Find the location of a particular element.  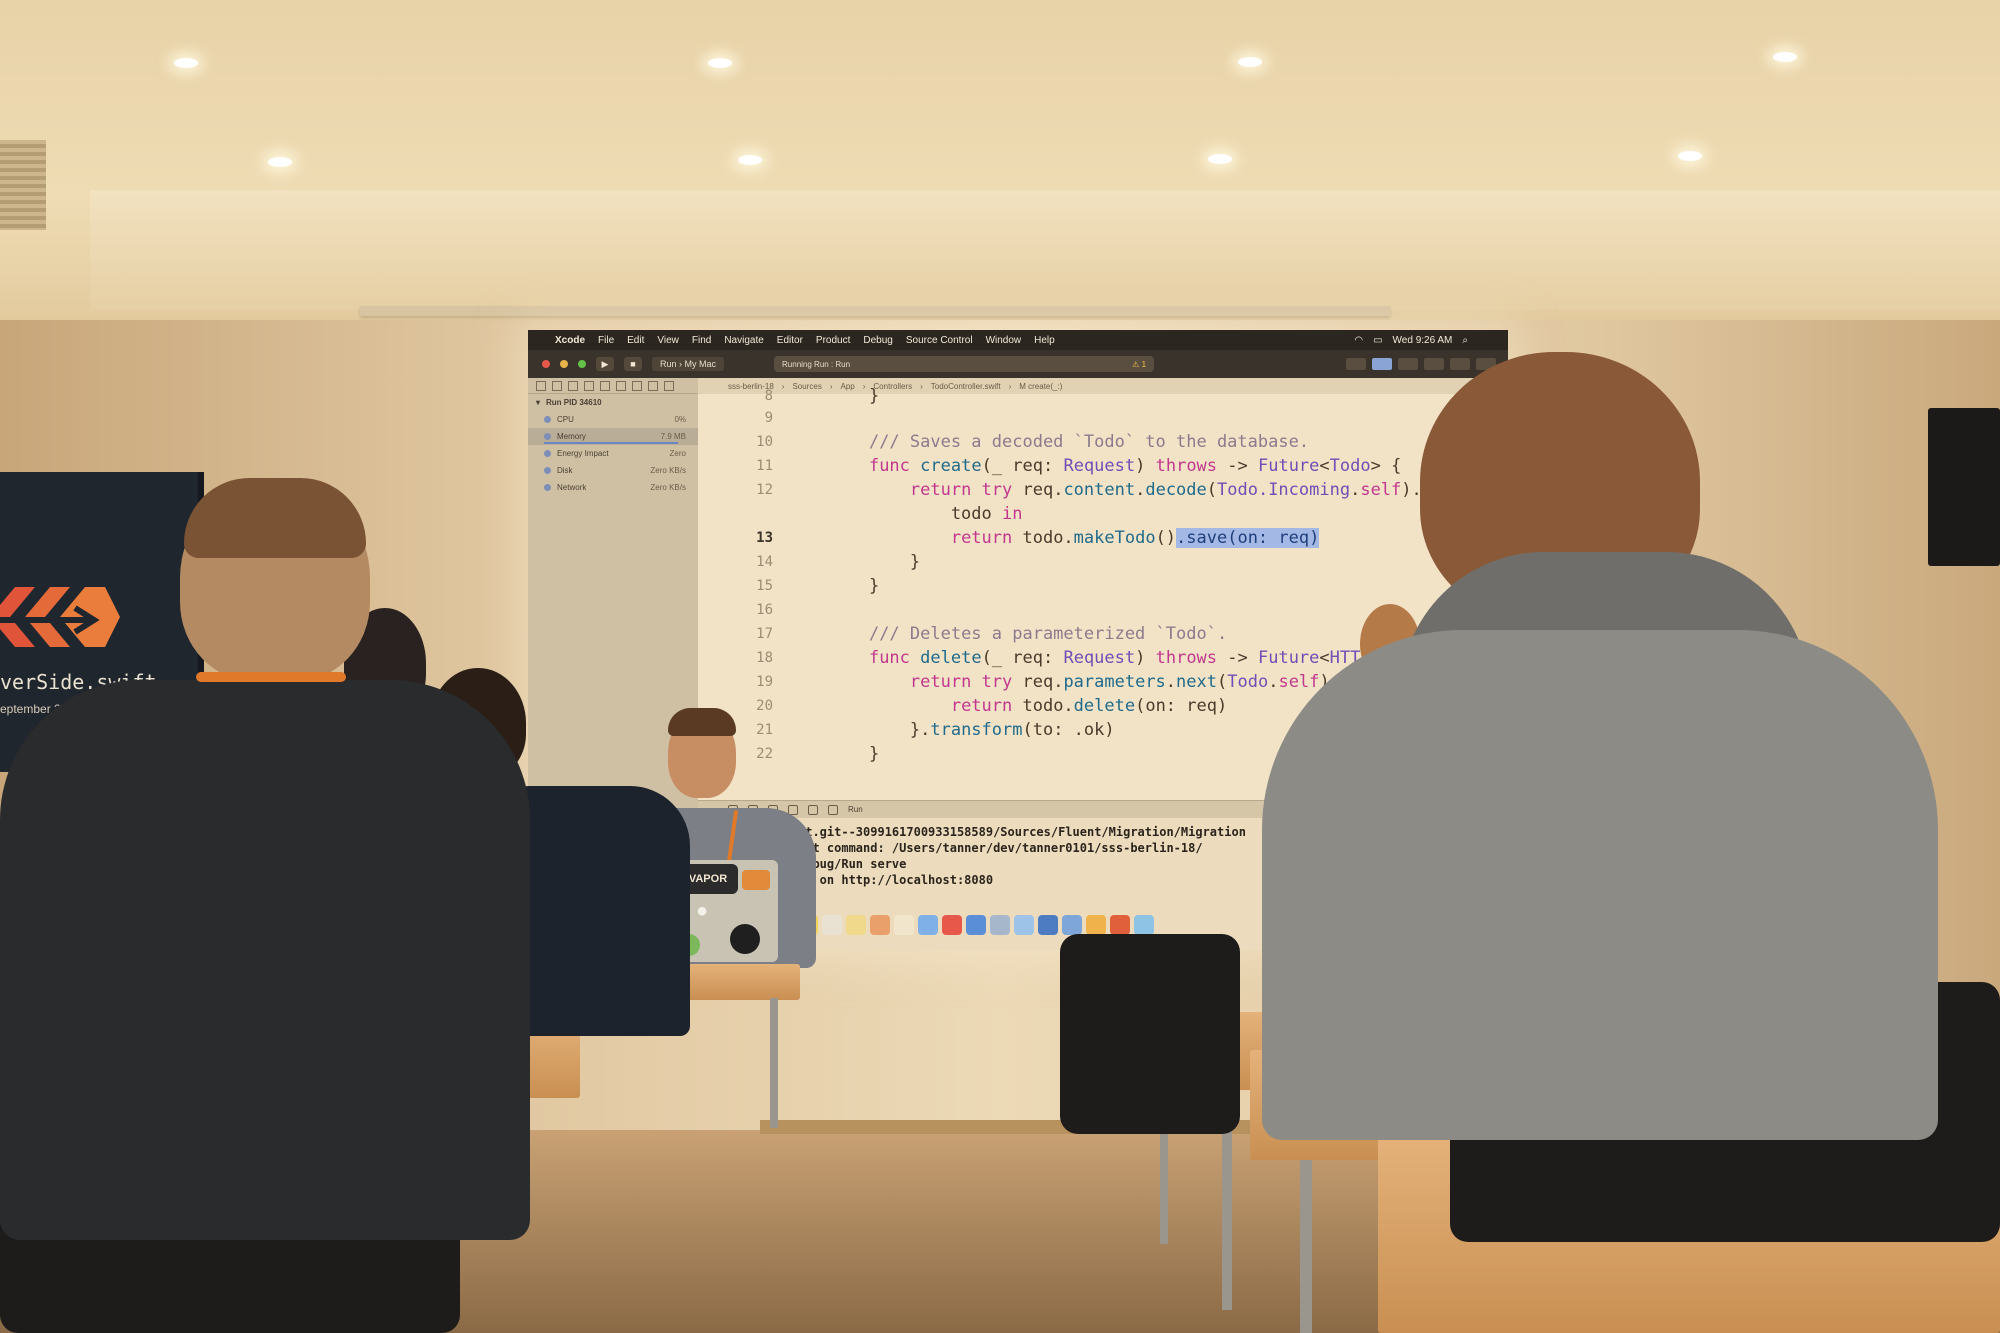

find-icon is located at coordinates (589, 386).